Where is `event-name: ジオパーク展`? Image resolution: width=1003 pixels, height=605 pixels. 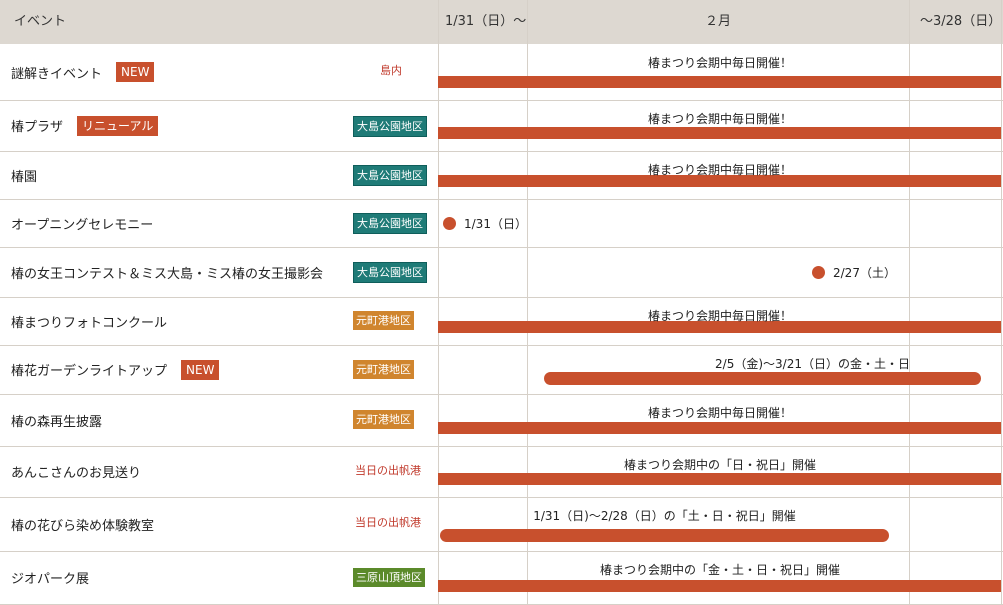 event-name: ジオパーク展 is located at coordinates (50, 578).